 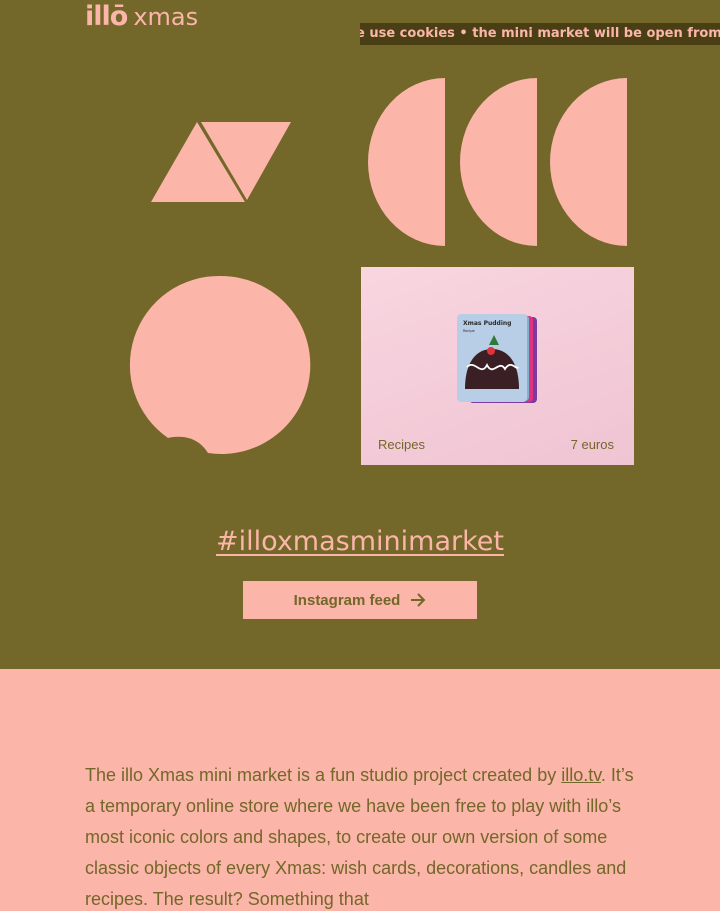 I want to click on xmas-pudding-book-image: Xmas Pudding Recipe, so click(x=497, y=358).